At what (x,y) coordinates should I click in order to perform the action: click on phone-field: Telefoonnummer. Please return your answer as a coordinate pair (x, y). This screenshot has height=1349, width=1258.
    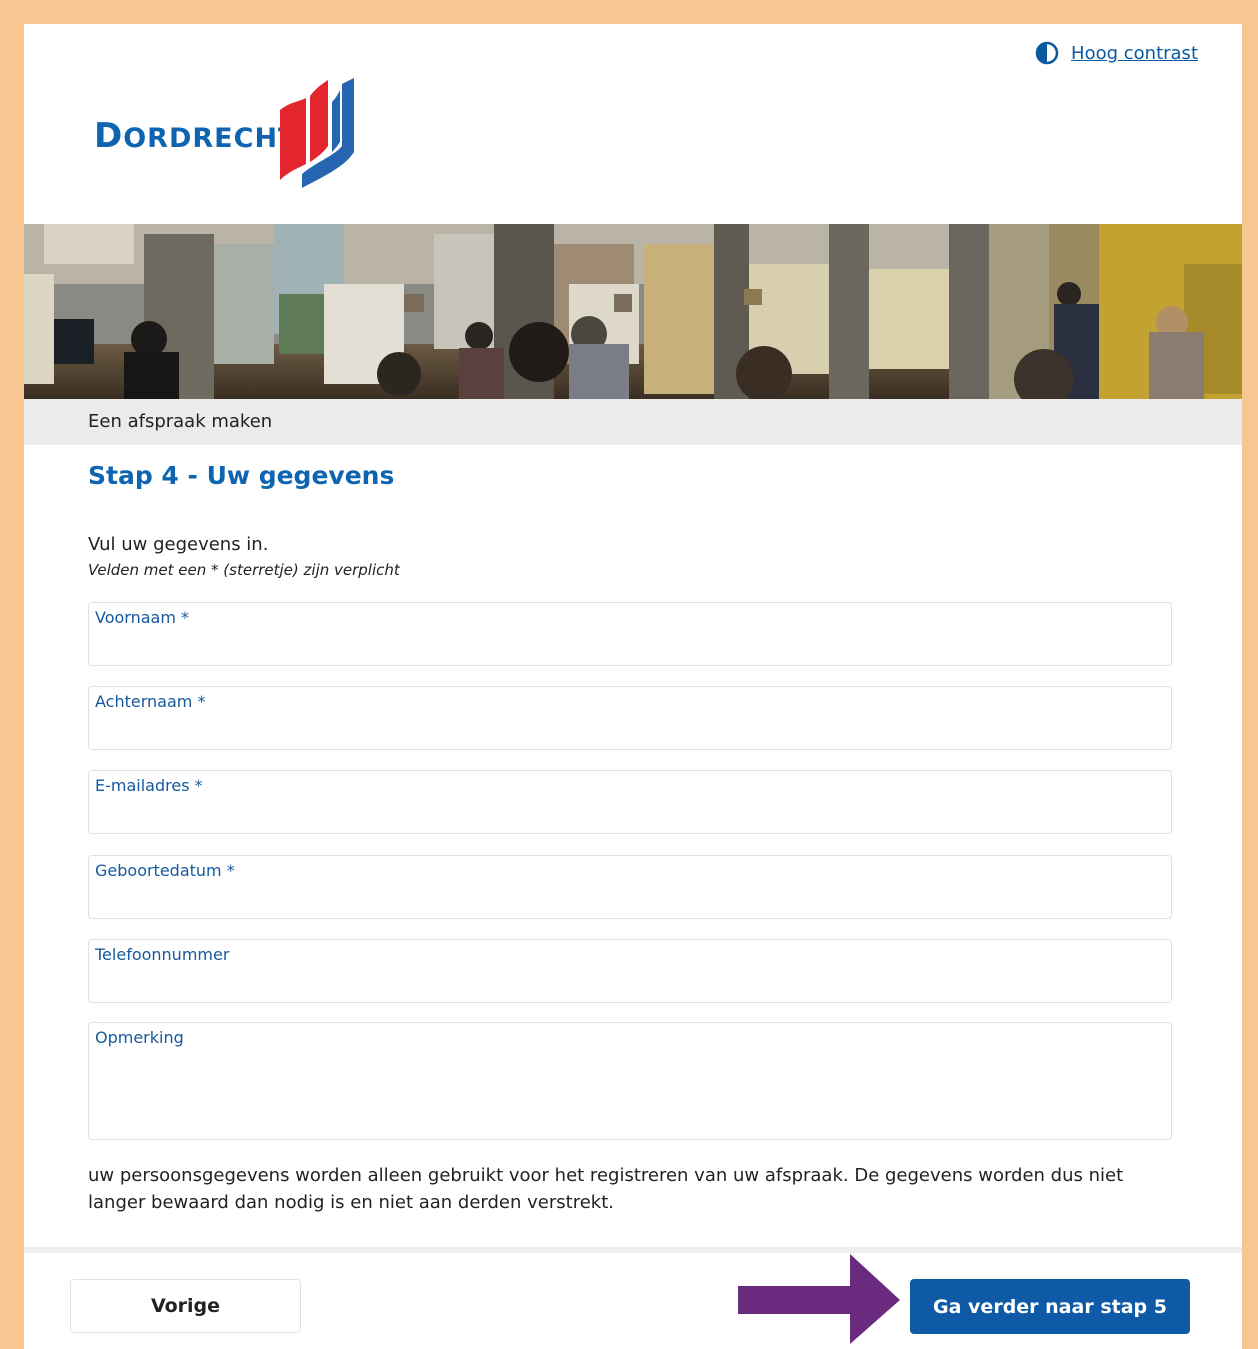
    Looking at the image, I should click on (630, 971).